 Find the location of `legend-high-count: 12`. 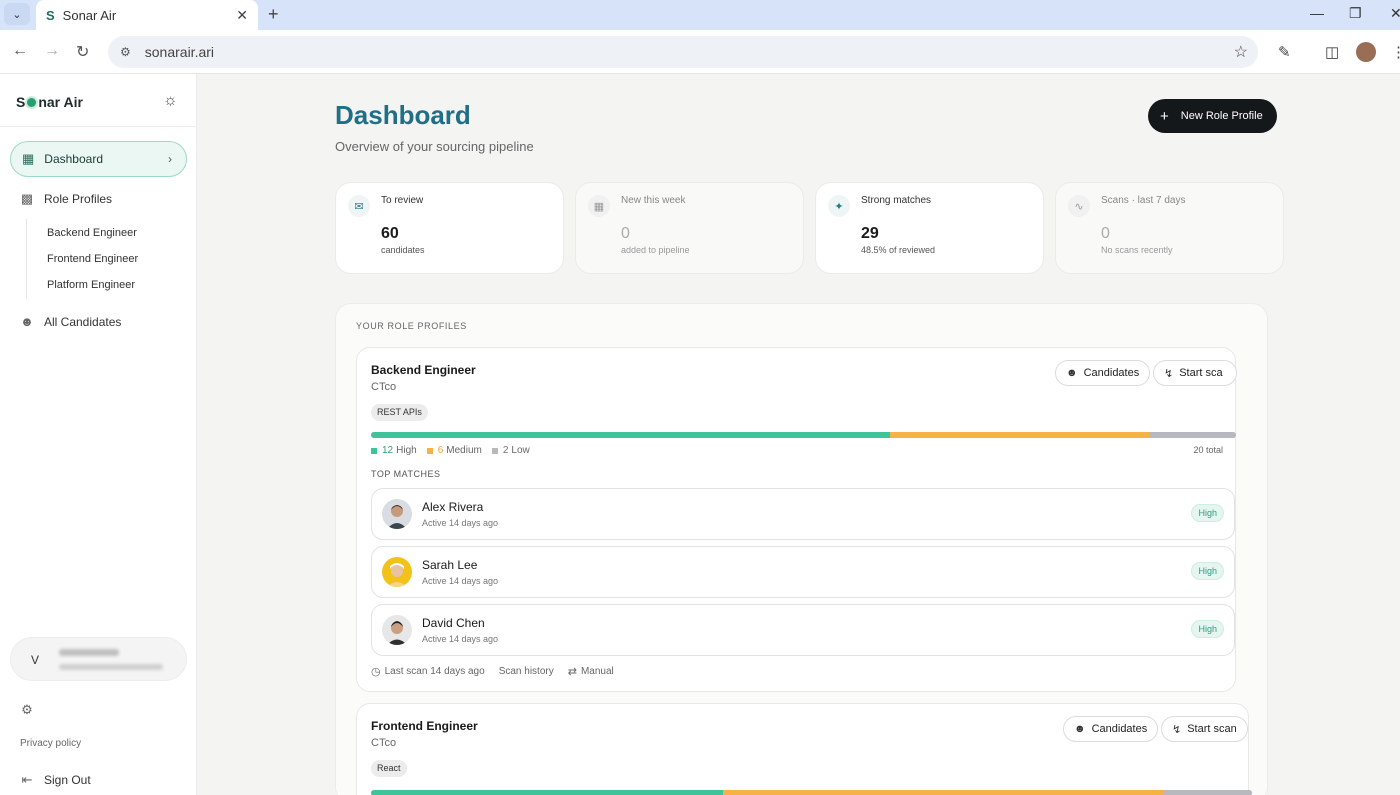

legend-high-count: 12 is located at coordinates (388, 450).